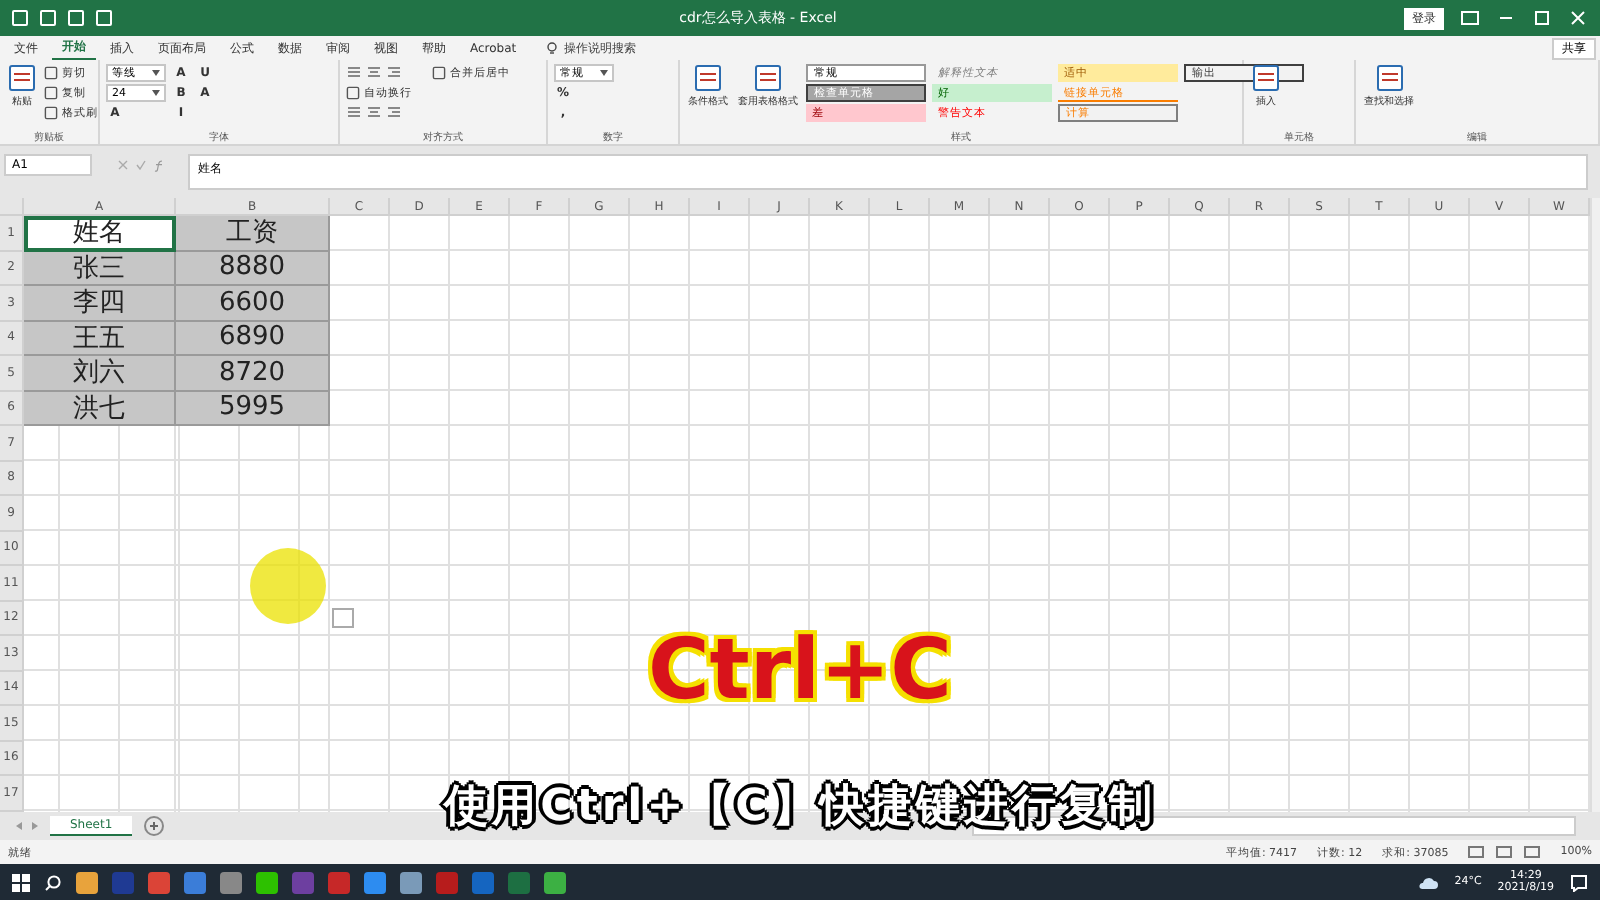 The width and height of the screenshot is (1600, 900). Describe the element at coordinates (343, 618) in the screenshot. I see `paste-options-icon` at that location.